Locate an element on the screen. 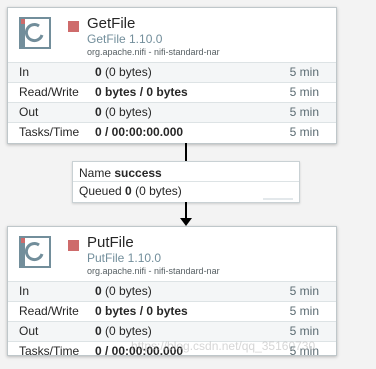  connection-line is located at coordinates (186, 152).